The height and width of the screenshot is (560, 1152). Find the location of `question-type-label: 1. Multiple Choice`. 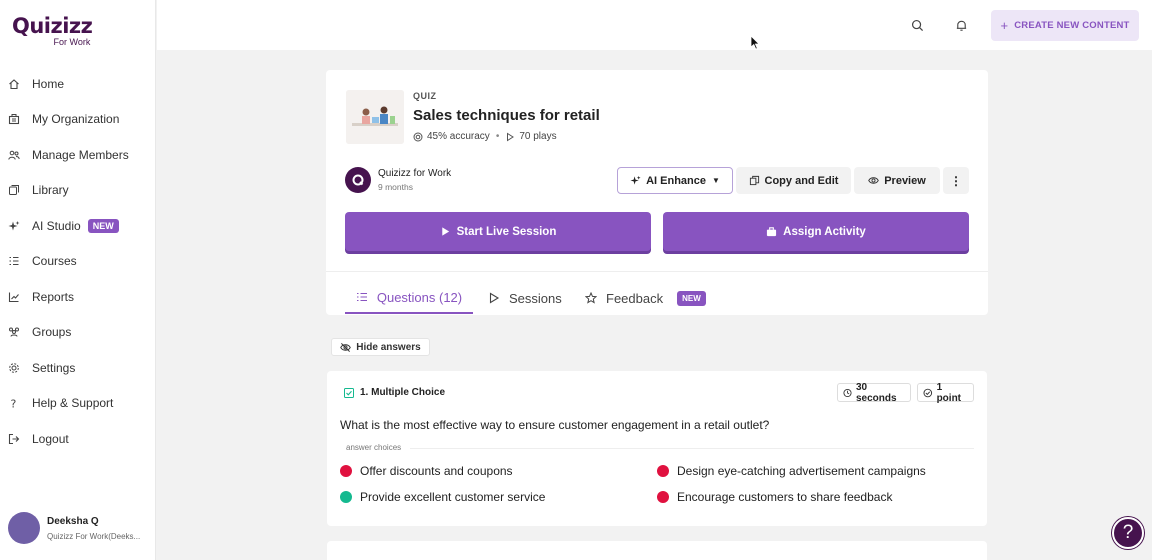

question-type-label: 1. Multiple Choice is located at coordinates (403, 392).